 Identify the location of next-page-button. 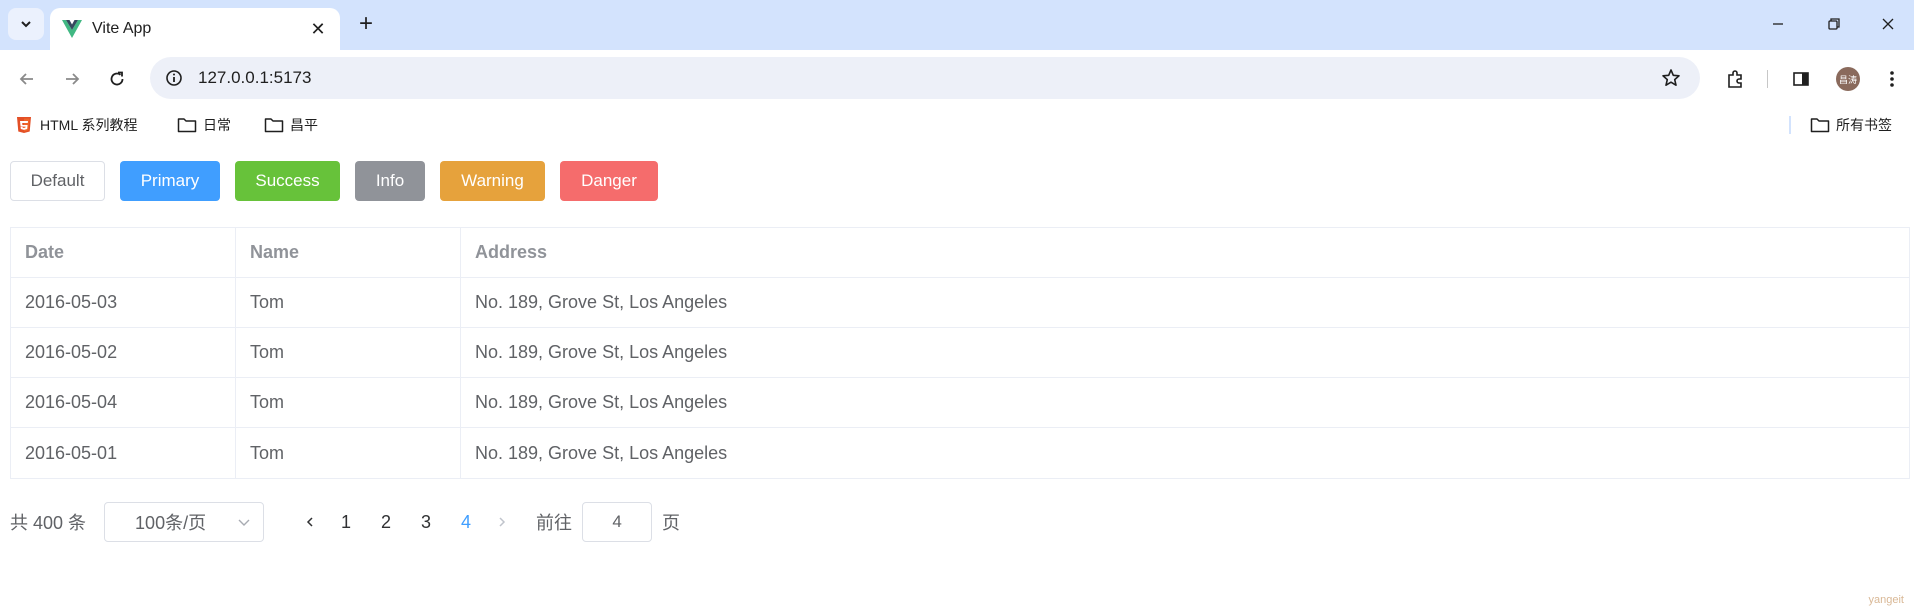
(502, 522).